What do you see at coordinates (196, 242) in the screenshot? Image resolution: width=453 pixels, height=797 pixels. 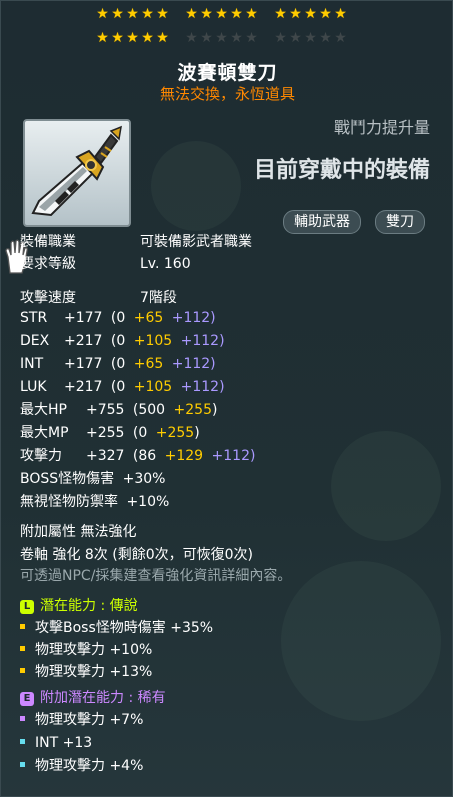 I see `job-value: 可裝備影武者職業` at bounding box center [196, 242].